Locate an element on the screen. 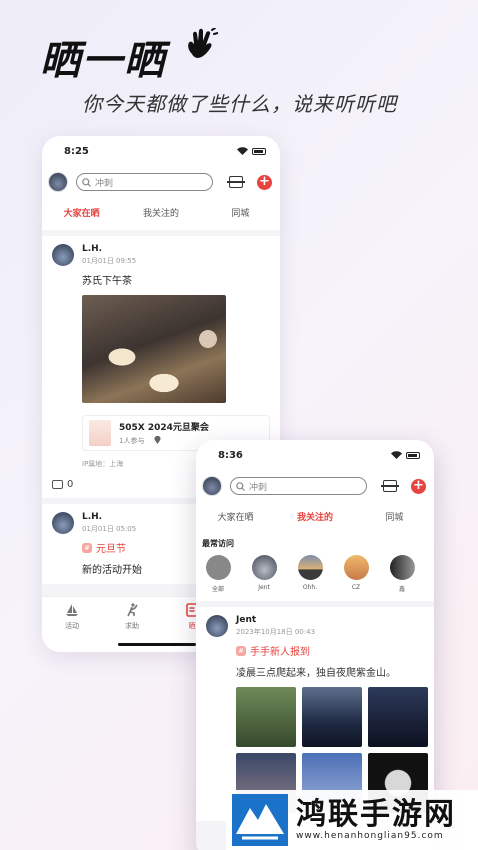  nav-label: 求助 is located at coordinates (132, 626).